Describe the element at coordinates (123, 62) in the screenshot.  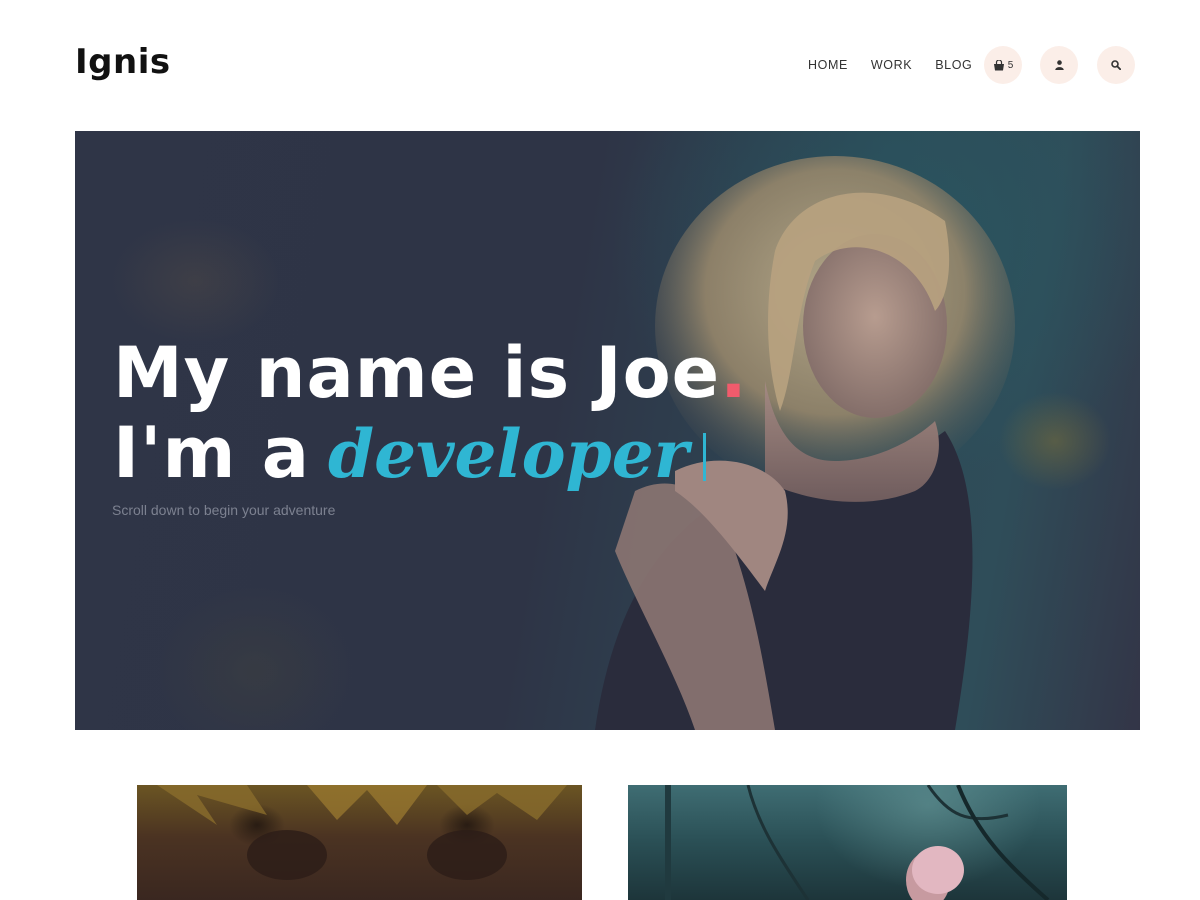
I see `brand-logo: Ignis` at that location.